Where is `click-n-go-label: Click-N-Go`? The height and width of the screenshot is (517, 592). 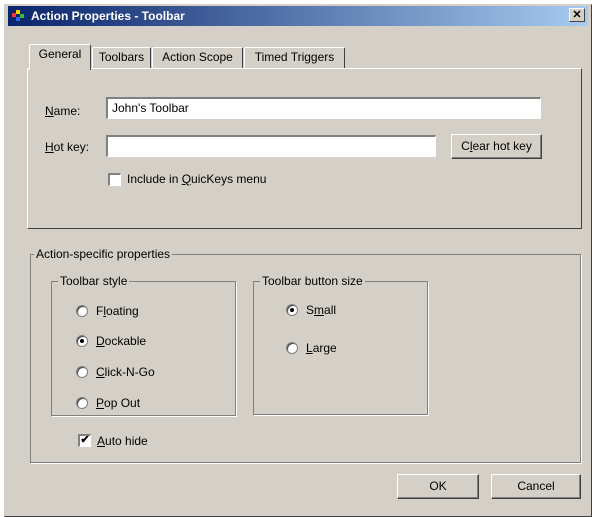 click-n-go-label: Click-N-Go is located at coordinates (125, 372).